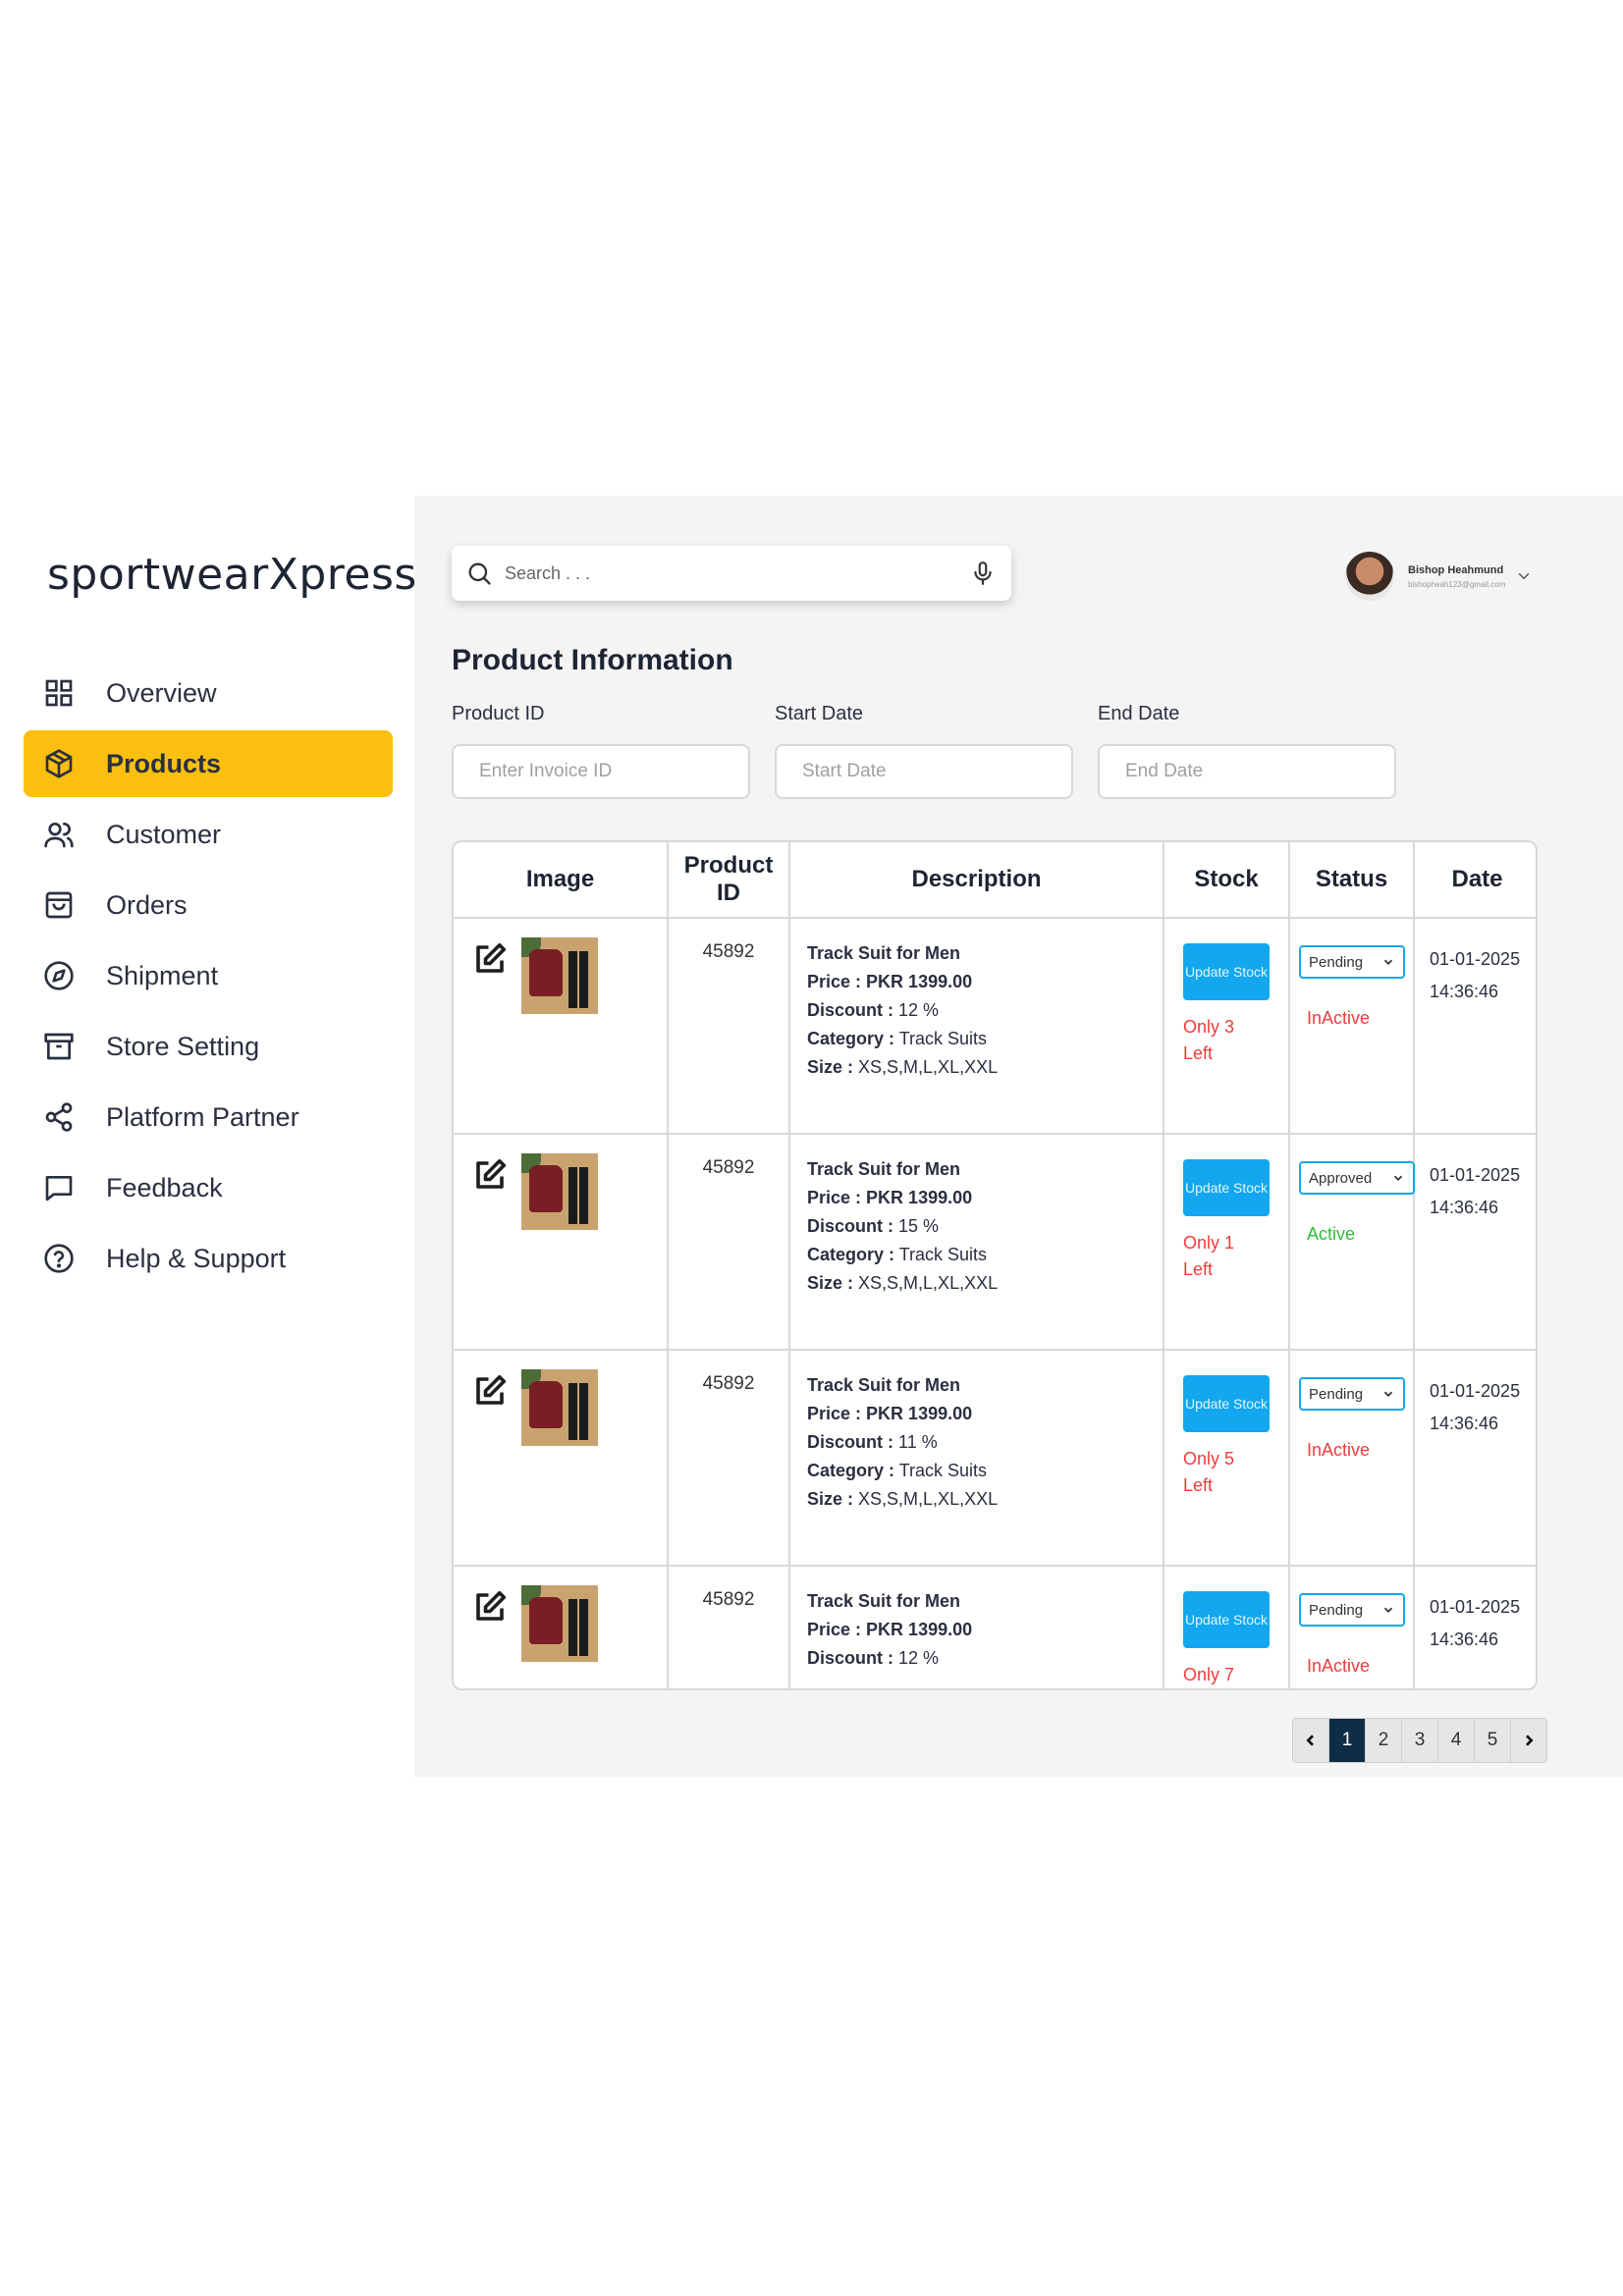 Image resolution: width=1623 pixels, height=2296 pixels. Describe the element at coordinates (1456, 1740) in the screenshot. I see `page-button-4: 4` at that location.